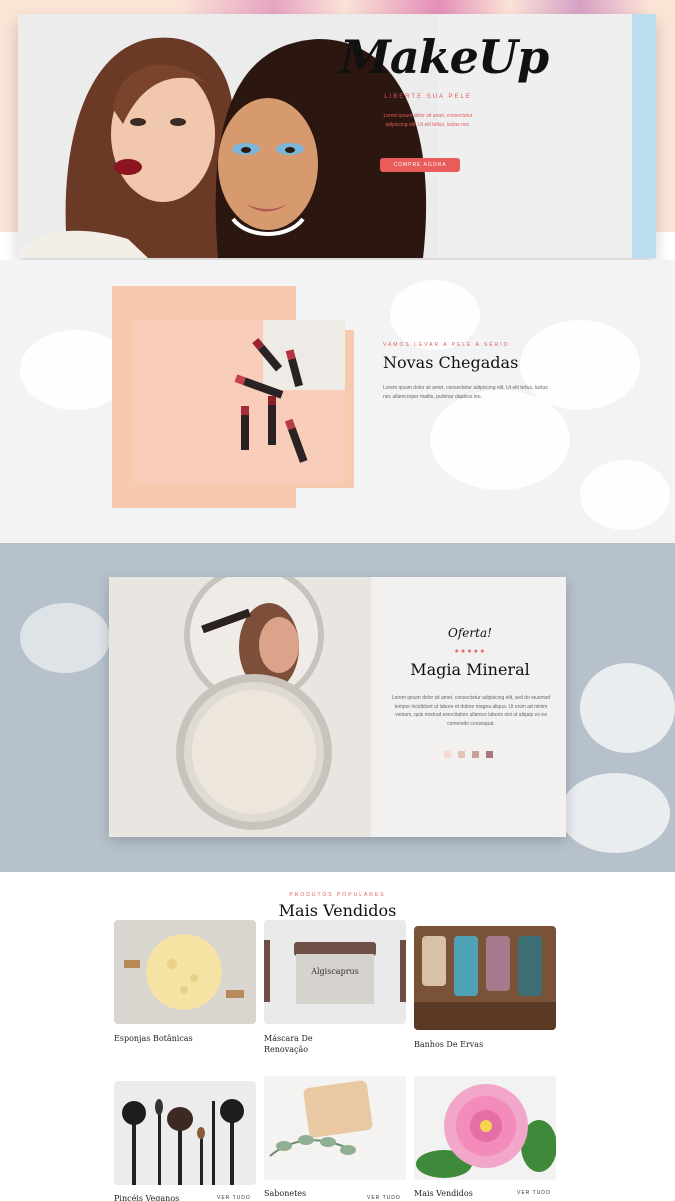  I want to click on new-arrivals-title: Novas Chegadas, so click(451, 362).